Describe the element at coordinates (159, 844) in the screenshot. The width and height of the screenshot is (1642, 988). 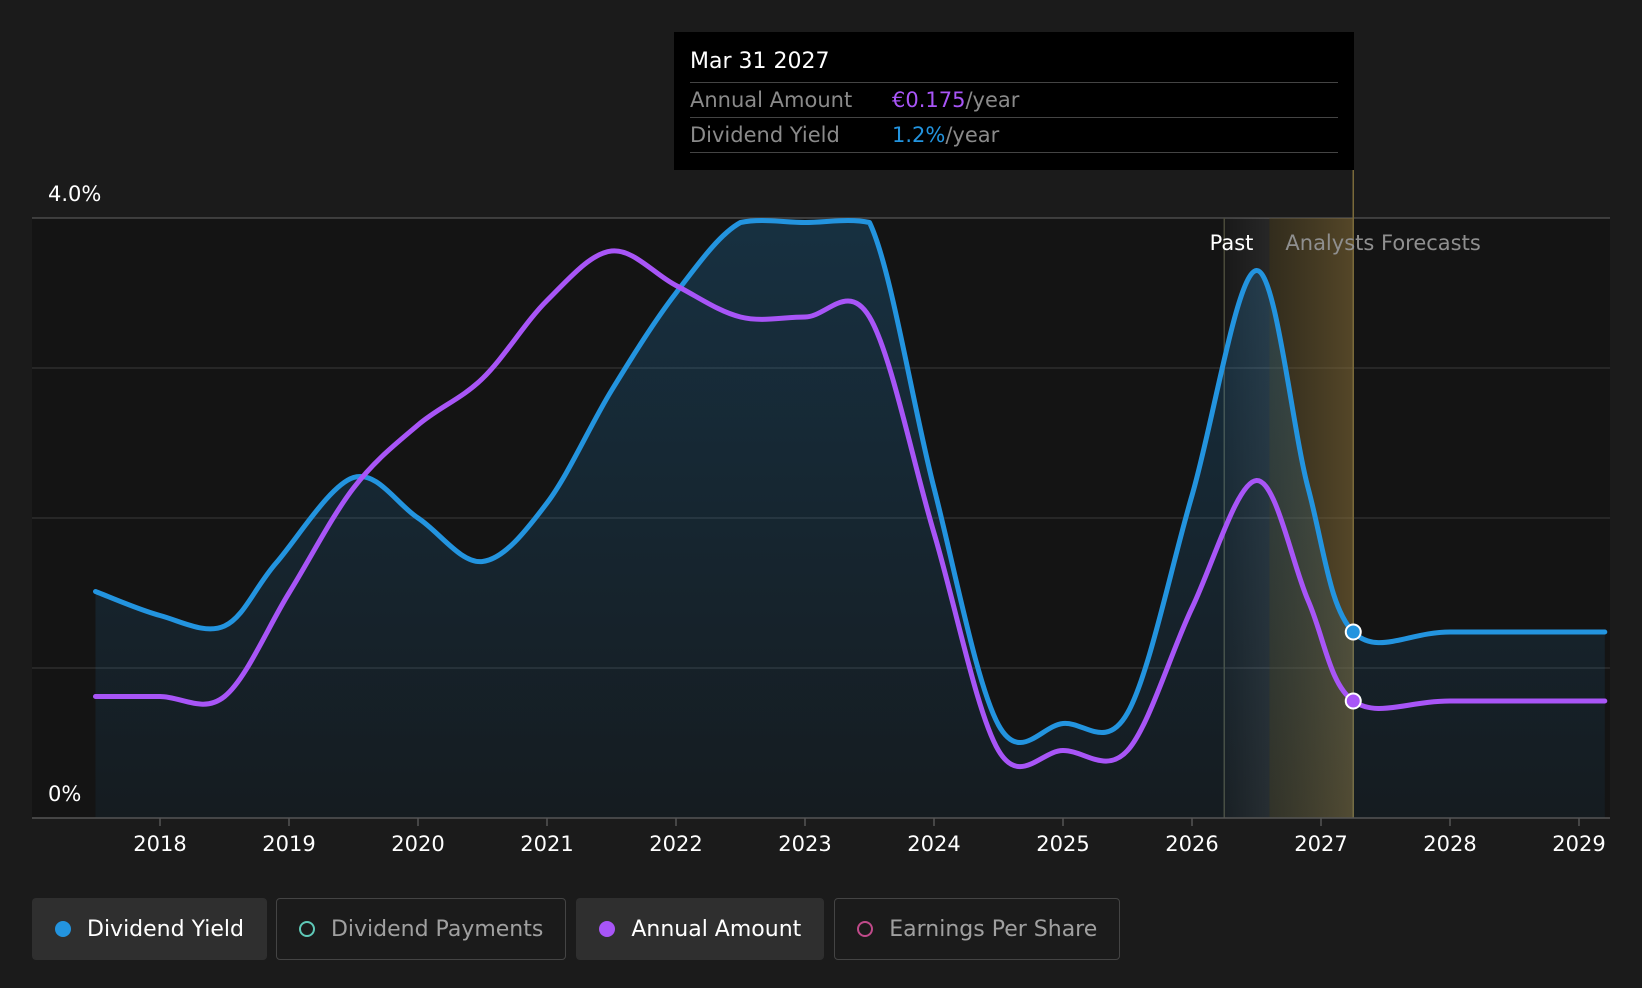
I see `x-tick-label: 2018` at that location.